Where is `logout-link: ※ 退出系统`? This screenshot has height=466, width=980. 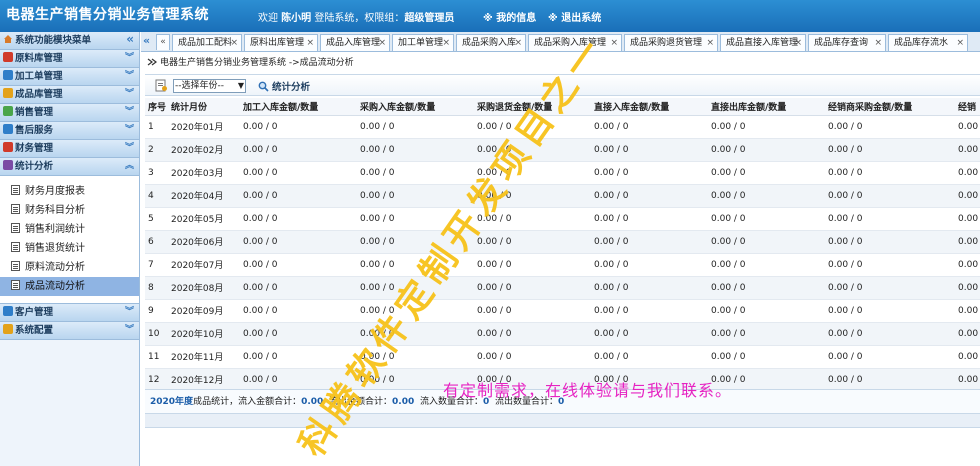 logout-link: ※ 退出系统 is located at coordinates (574, 16).